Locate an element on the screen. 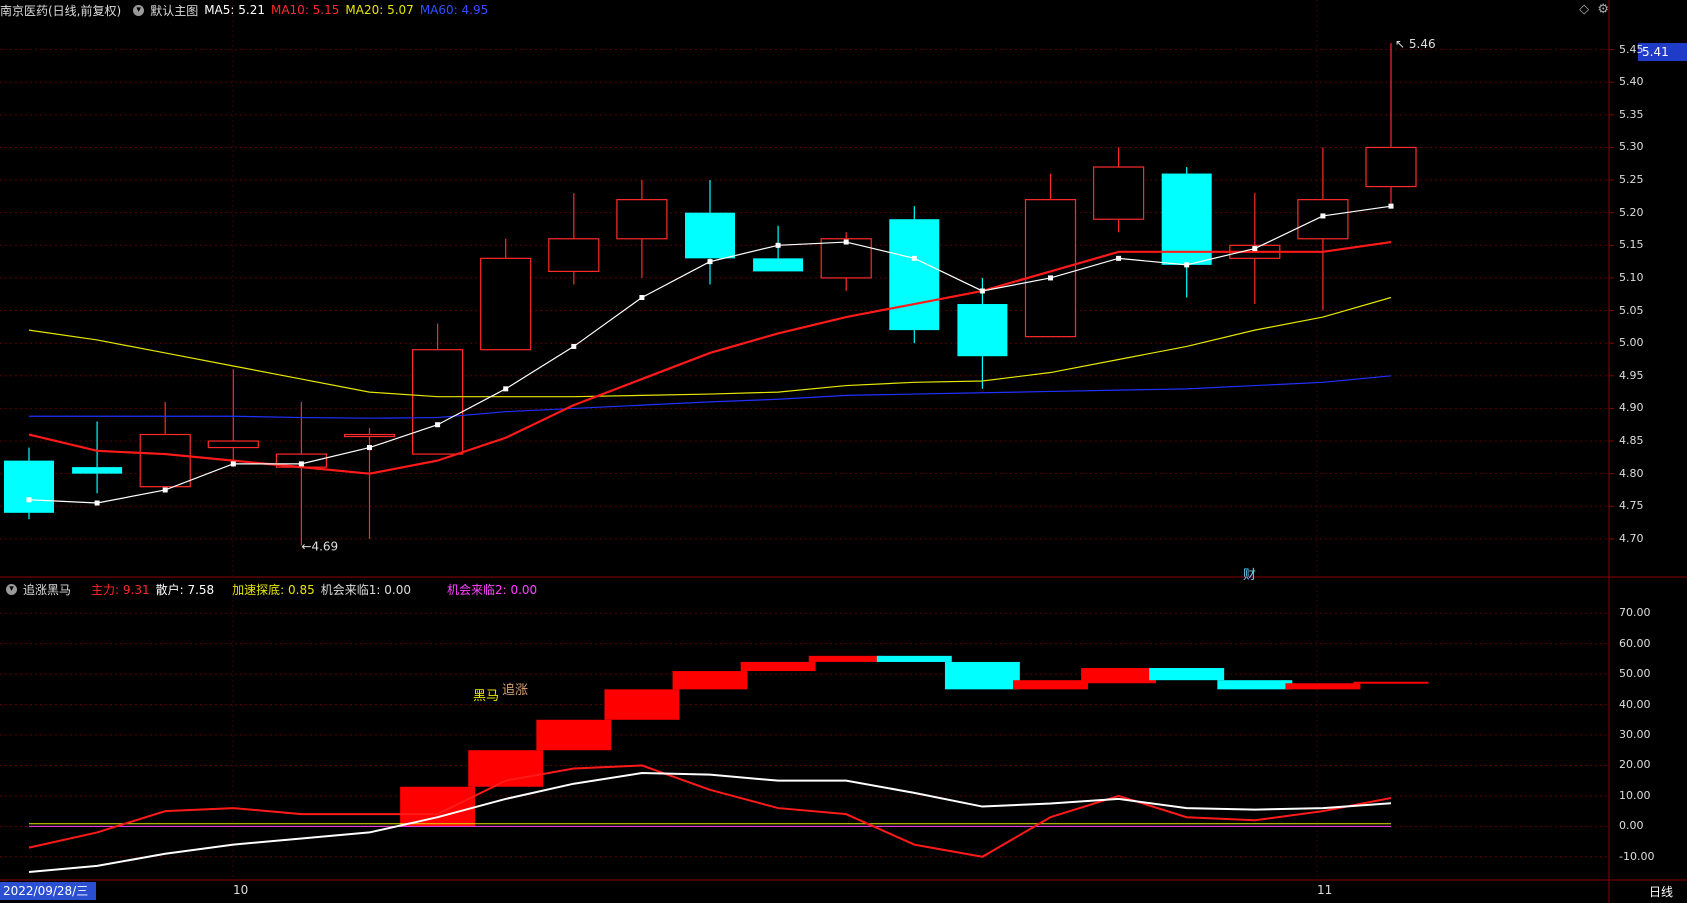 The height and width of the screenshot is (903, 1687). heima-label: 黑马 is located at coordinates (486, 696).